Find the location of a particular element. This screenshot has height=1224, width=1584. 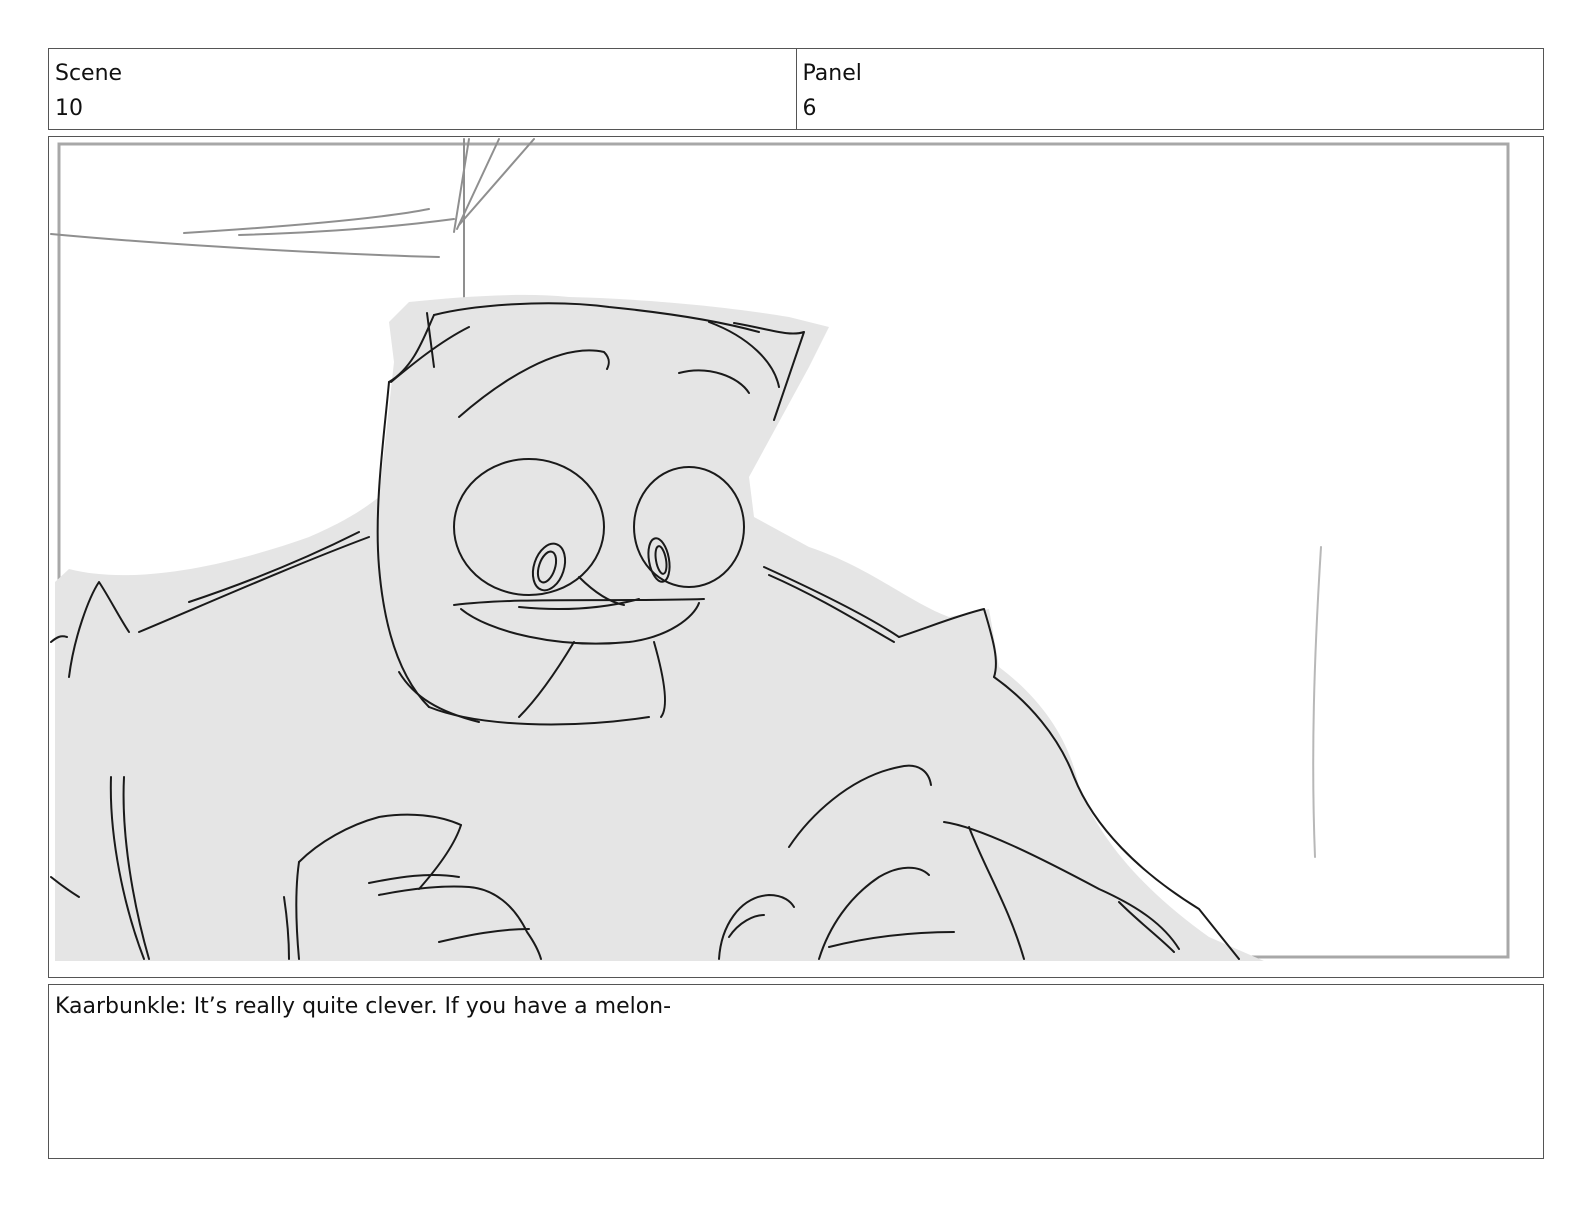

scene-number: 10 is located at coordinates (69, 108).